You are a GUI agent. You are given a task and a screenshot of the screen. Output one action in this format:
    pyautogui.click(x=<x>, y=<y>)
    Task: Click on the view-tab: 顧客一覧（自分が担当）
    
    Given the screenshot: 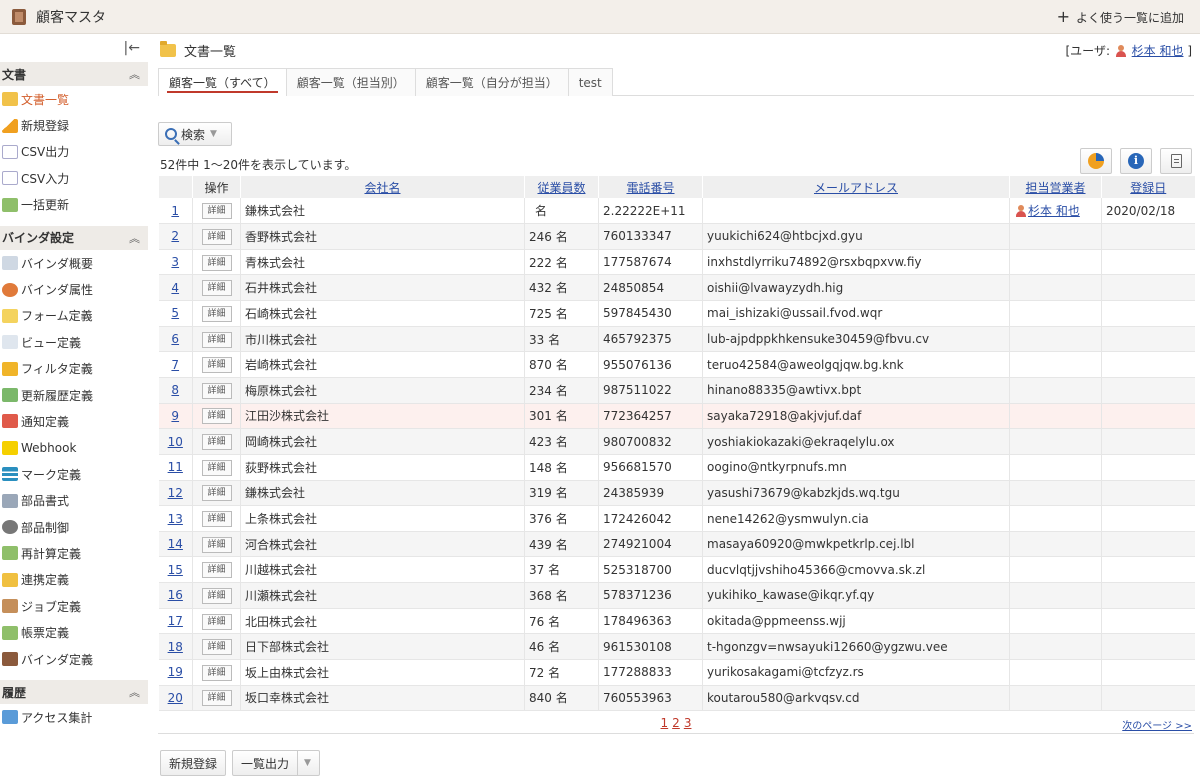 What is the action you would take?
    pyautogui.click(x=491, y=82)
    